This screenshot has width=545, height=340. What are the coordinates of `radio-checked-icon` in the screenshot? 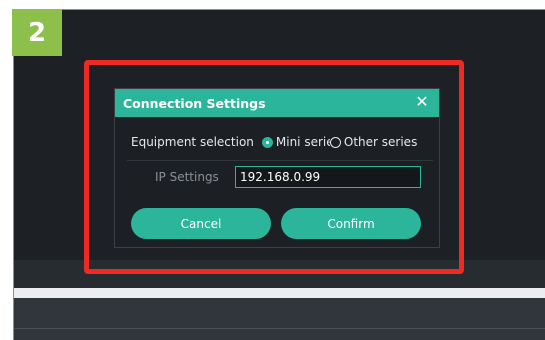 It's located at (267, 142).